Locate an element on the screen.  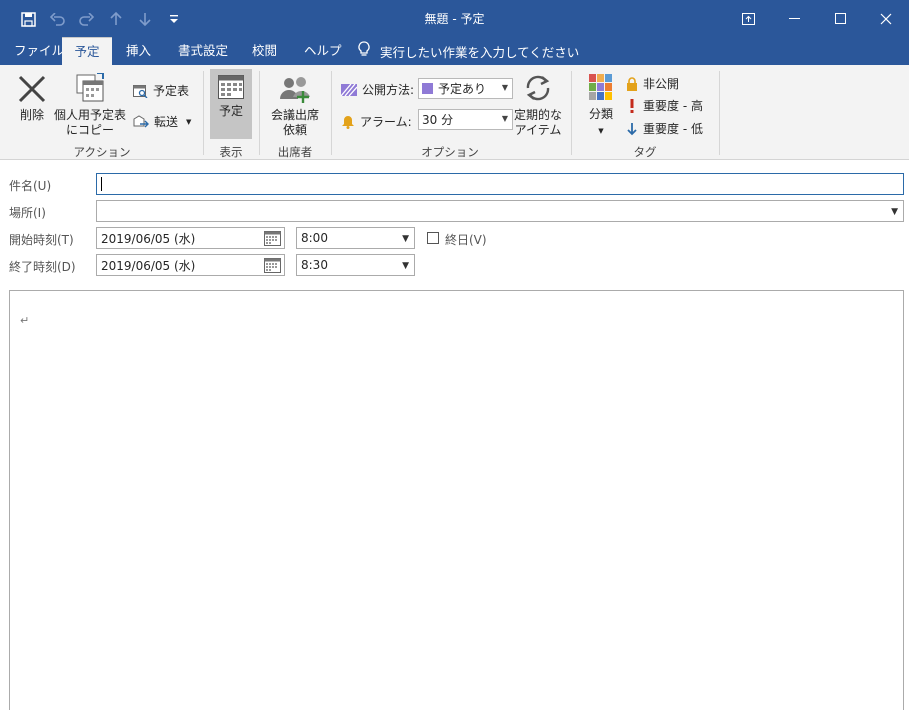
meeting-label-1: 会議出席 is located at coordinates (294, 115).